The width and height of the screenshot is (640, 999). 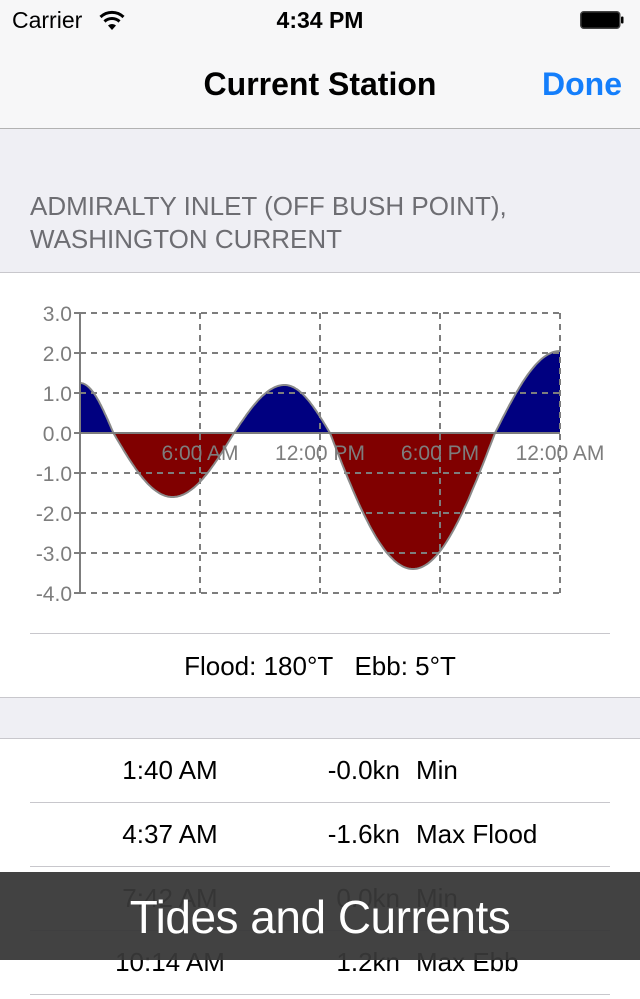 I want to click on y-tick-label: 3.0, so click(x=57, y=314).